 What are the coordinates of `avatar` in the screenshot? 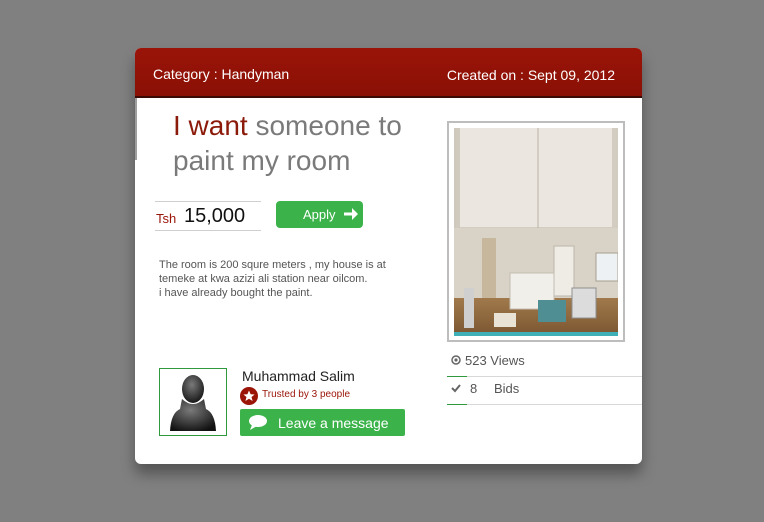 It's located at (193, 402).